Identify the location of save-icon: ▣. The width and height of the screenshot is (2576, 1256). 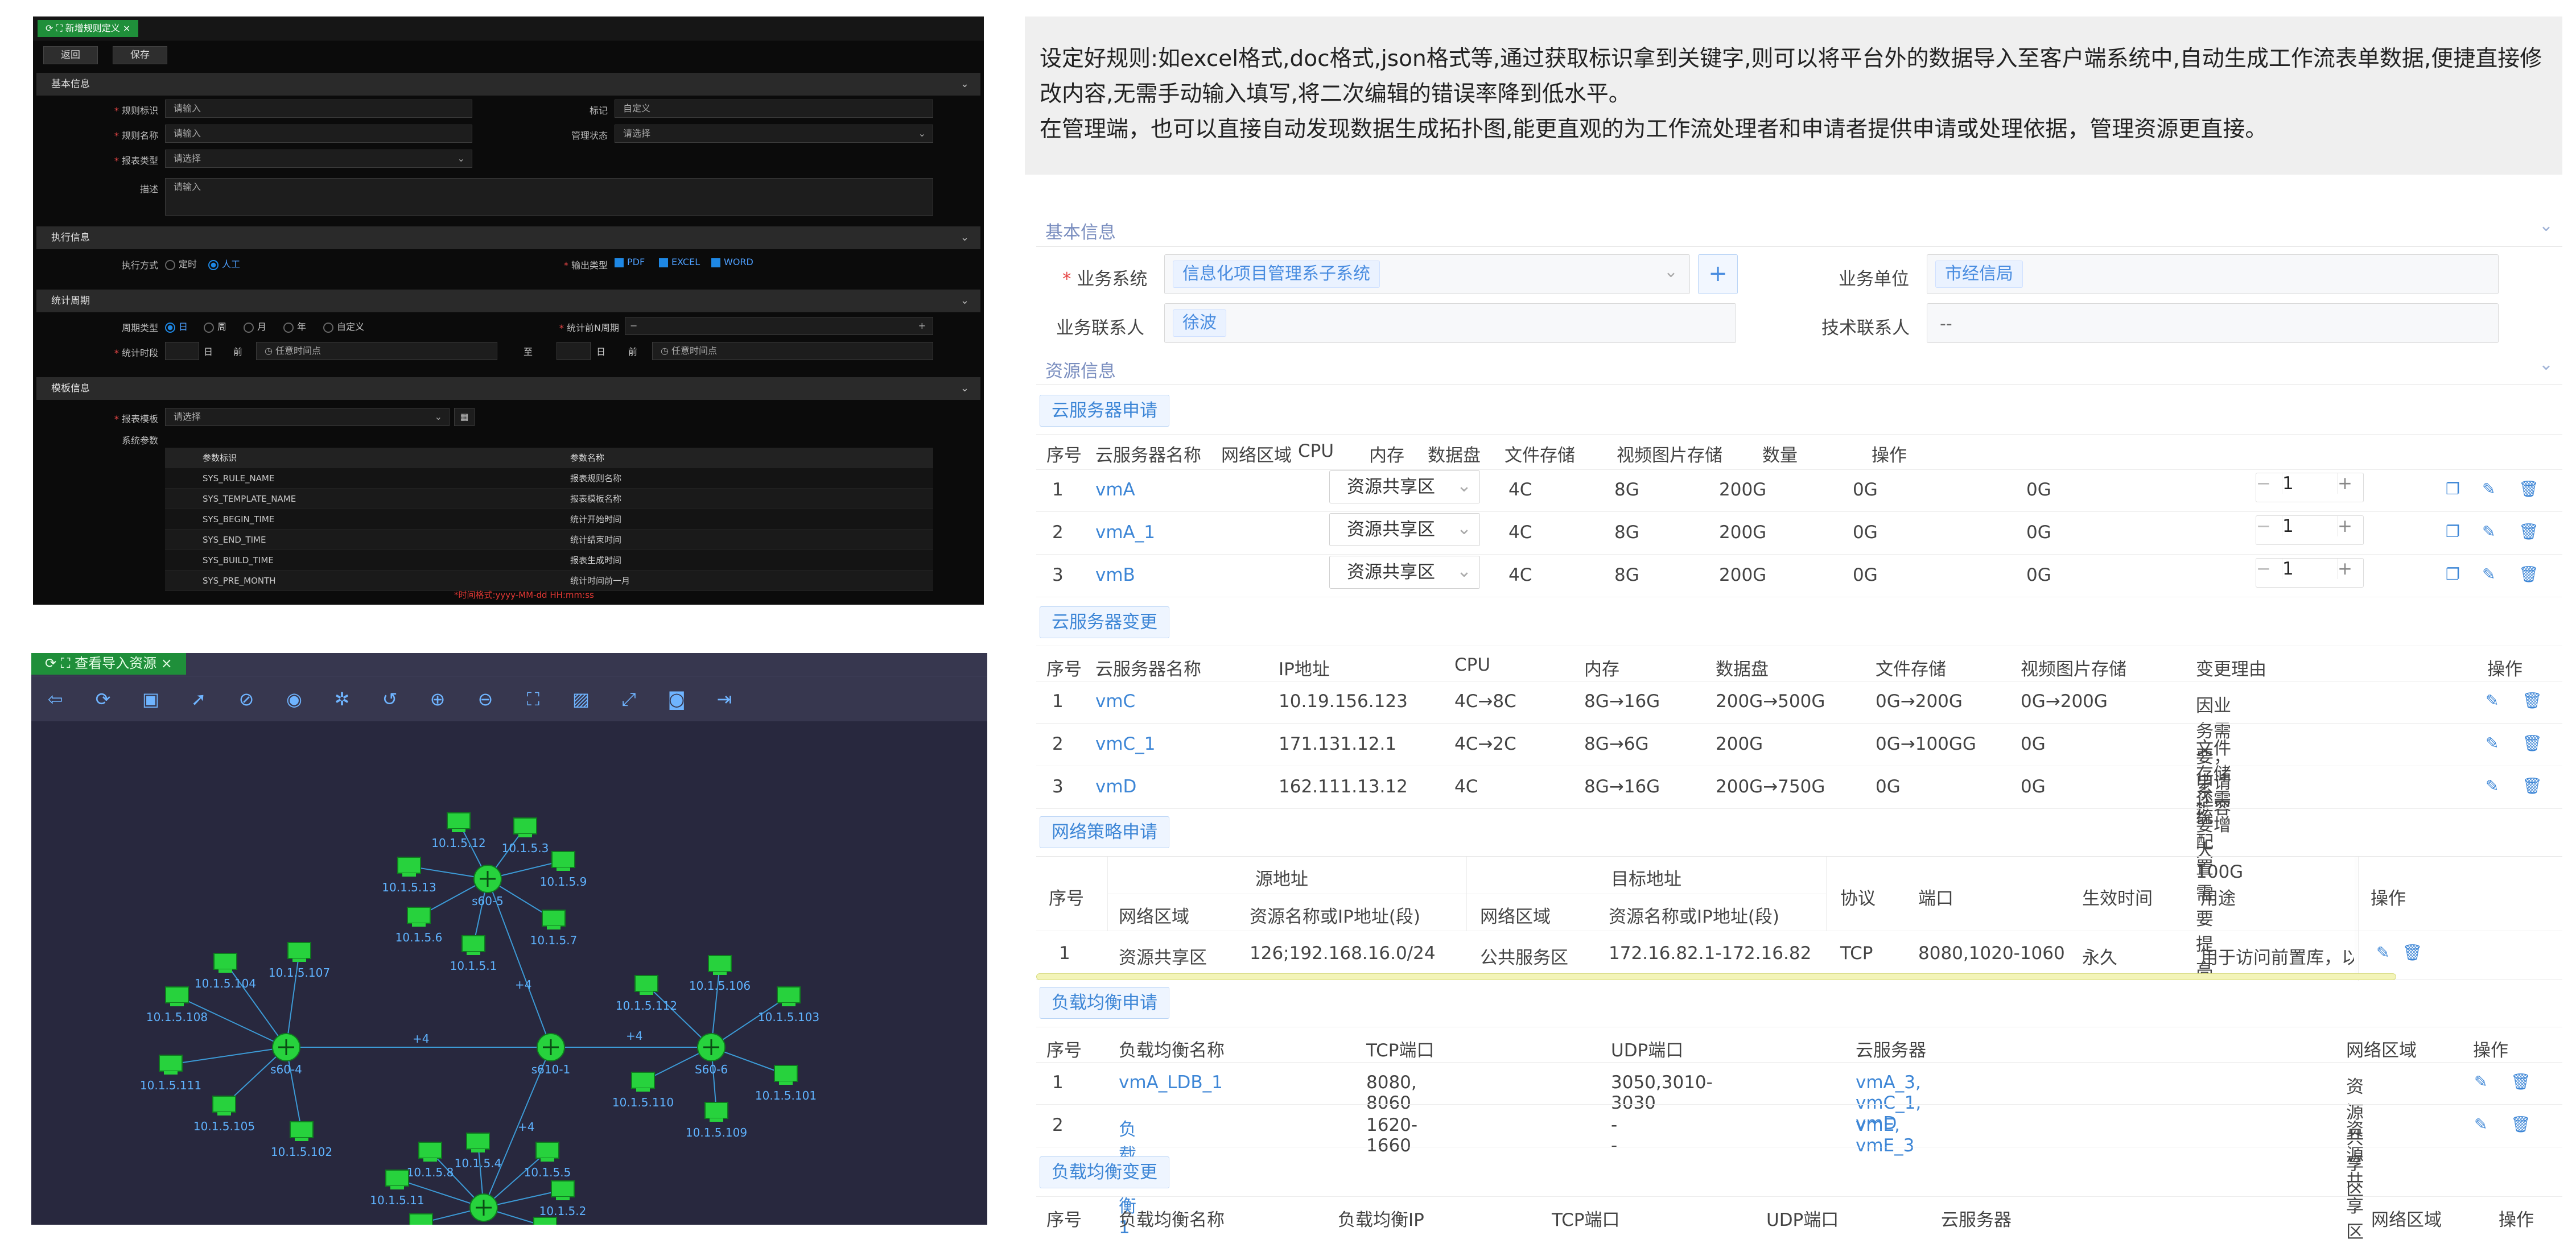
(150, 699).